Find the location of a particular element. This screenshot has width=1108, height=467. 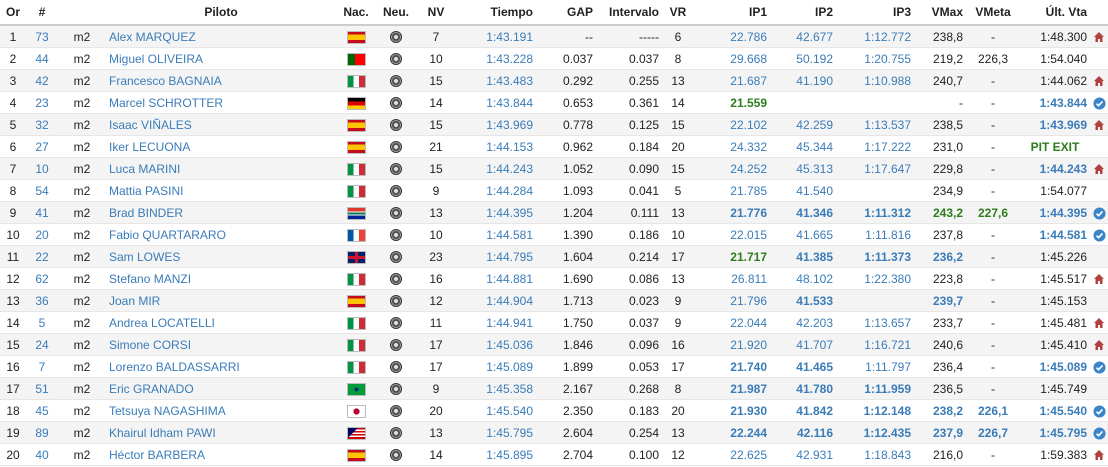

rider-name: Alex MARQUEZ is located at coordinates (221, 36).